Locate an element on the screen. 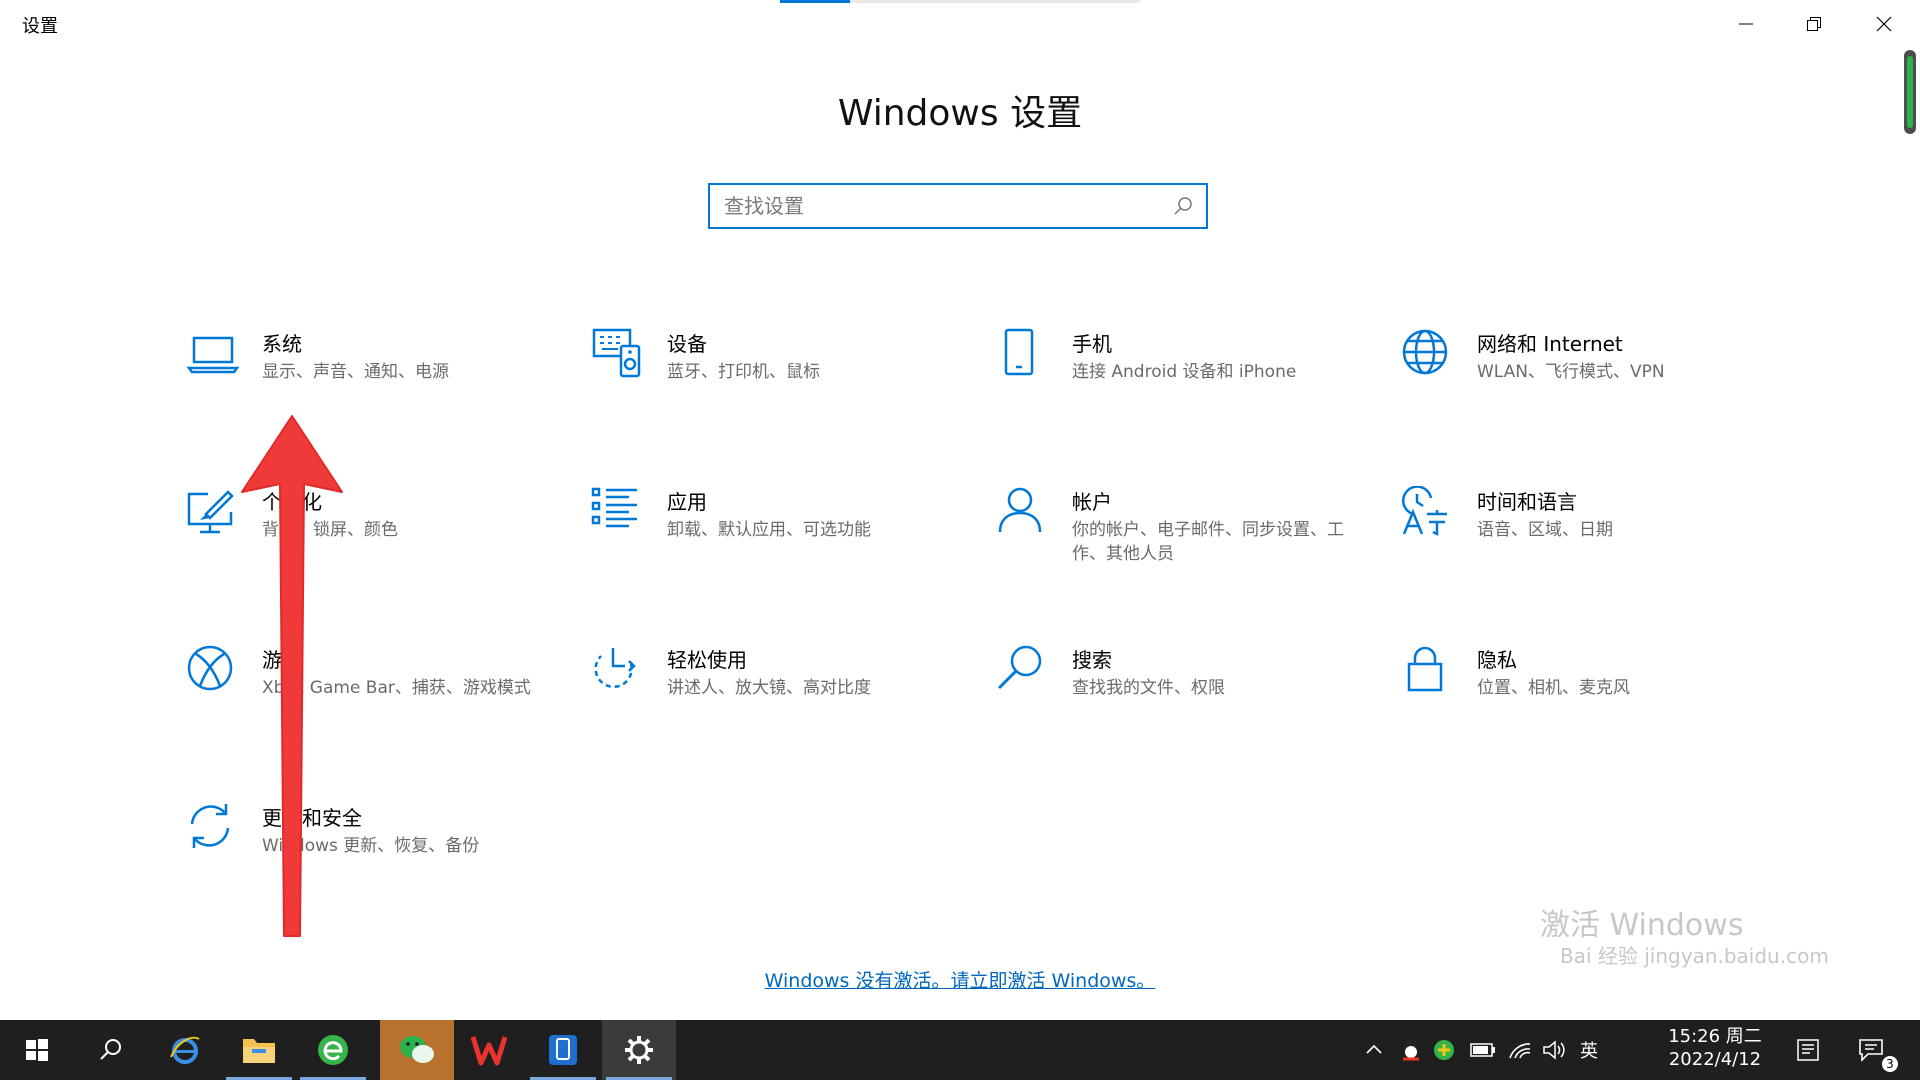 The height and width of the screenshot is (1080, 1920). taskbar-browser is located at coordinates (333, 1050).